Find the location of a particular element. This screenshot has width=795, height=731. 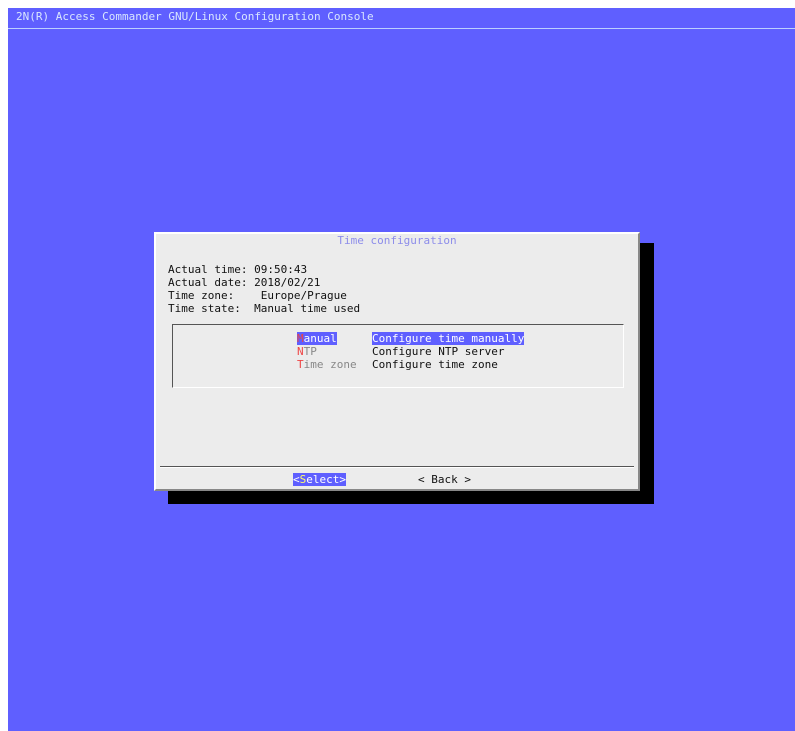

info-row-date: Actual date: 2018/02/21 is located at coordinates (264, 282).